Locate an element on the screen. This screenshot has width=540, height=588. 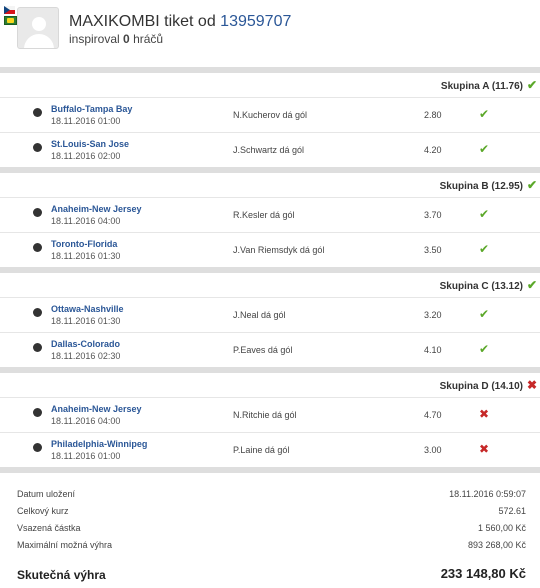
match-date: 18.11.2016 02:30 is located at coordinates (86, 356).